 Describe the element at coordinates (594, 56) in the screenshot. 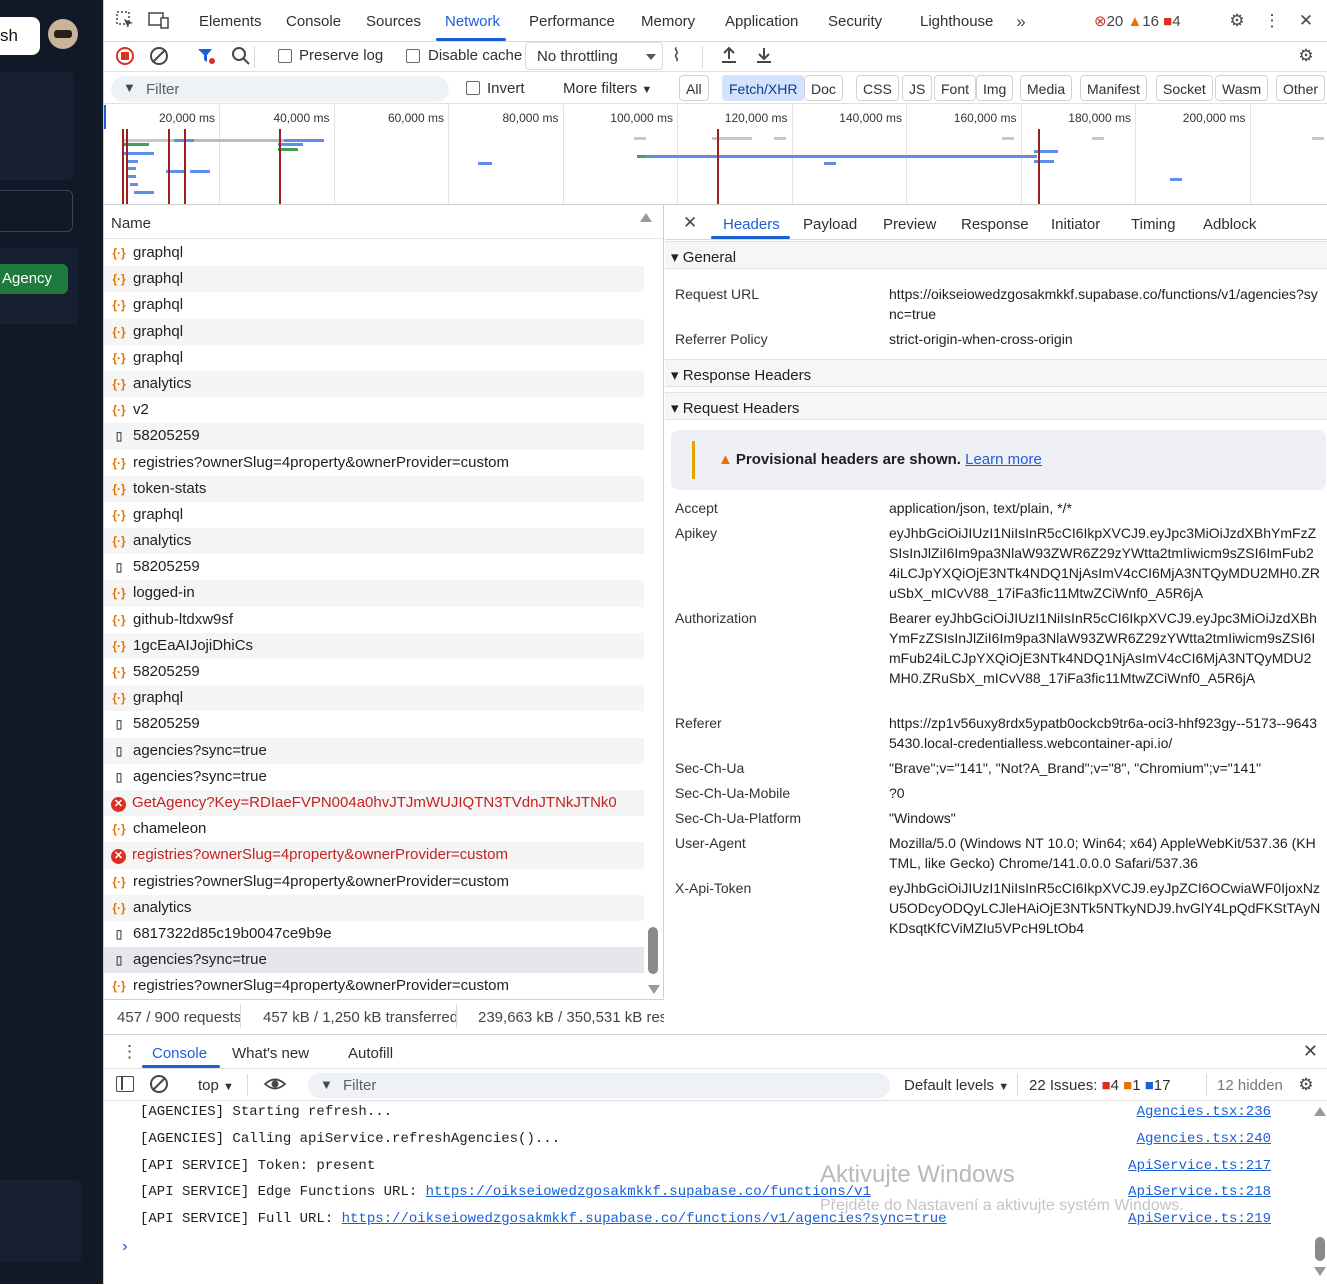

I see `throttling-select: No throttling` at that location.